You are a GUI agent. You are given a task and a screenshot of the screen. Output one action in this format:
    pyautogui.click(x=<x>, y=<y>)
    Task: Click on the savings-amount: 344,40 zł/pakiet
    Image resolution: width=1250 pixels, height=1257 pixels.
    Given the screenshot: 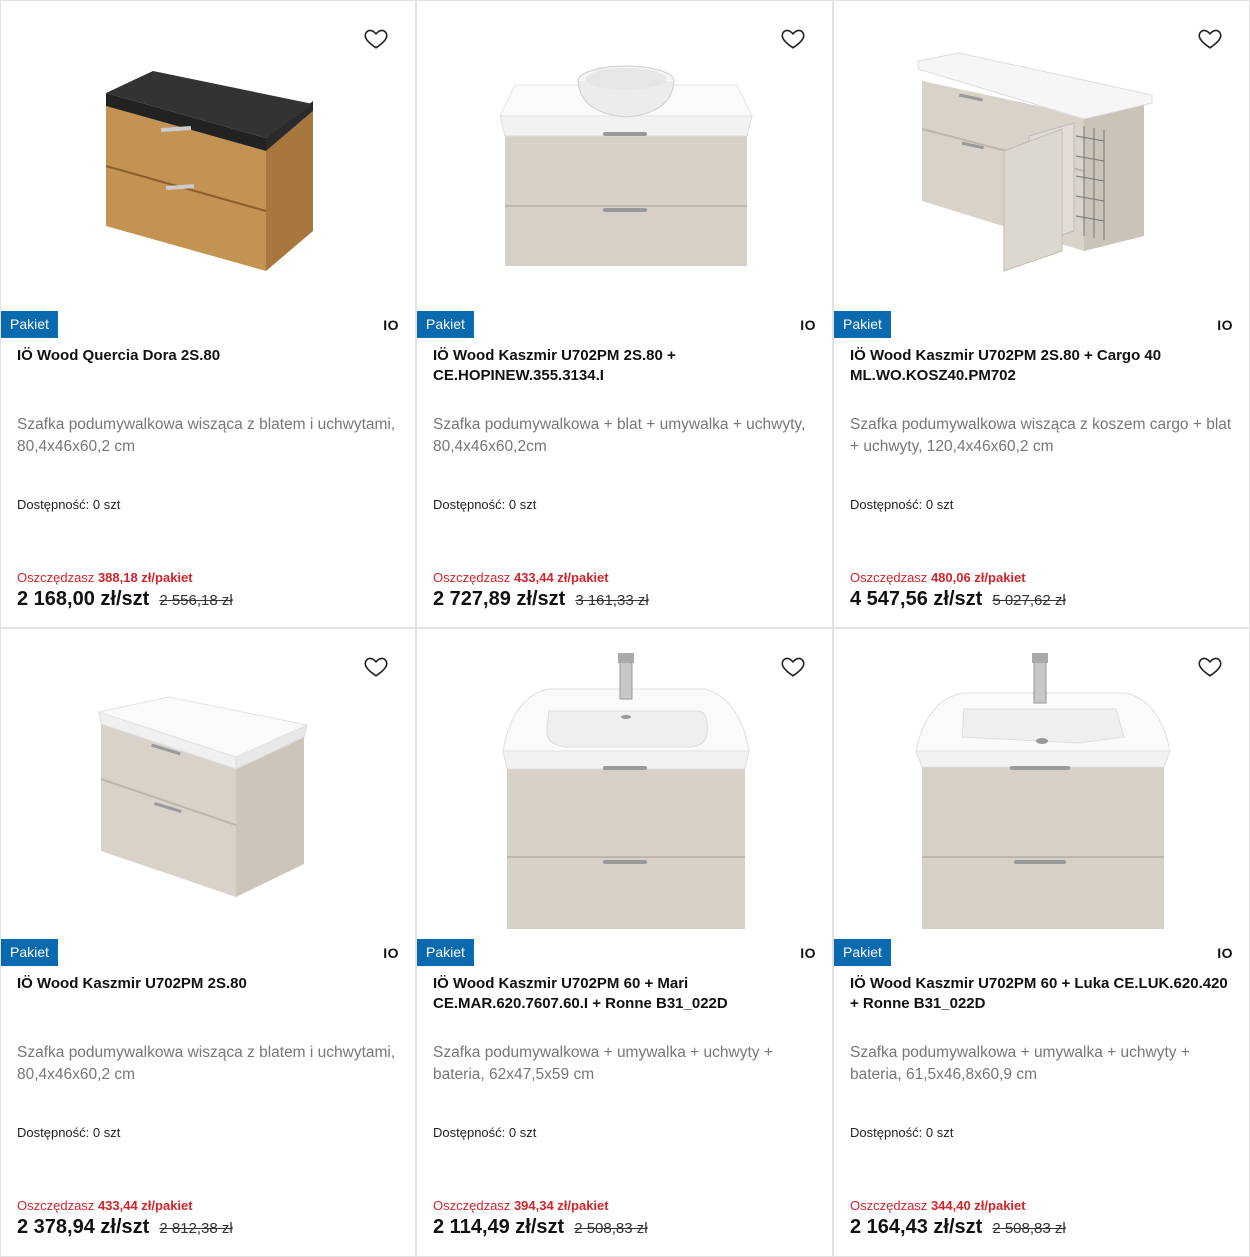 What is the action you would take?
    pyautogui.click(x=978, y=1205)
    